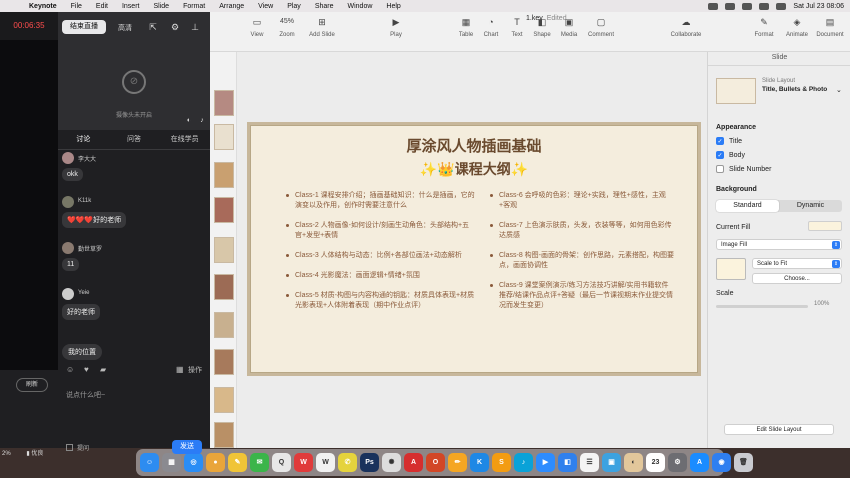 The height and width of the screenshot is (478, 850). I want to click on menu-window: Window, so click(360, 6).